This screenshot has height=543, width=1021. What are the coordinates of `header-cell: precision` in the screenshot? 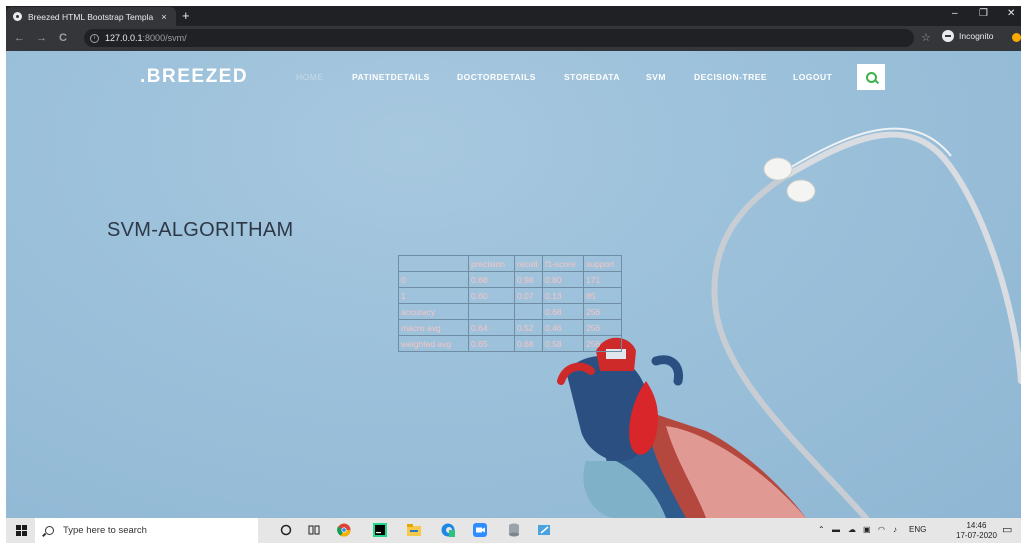 It's located at (491, 263).